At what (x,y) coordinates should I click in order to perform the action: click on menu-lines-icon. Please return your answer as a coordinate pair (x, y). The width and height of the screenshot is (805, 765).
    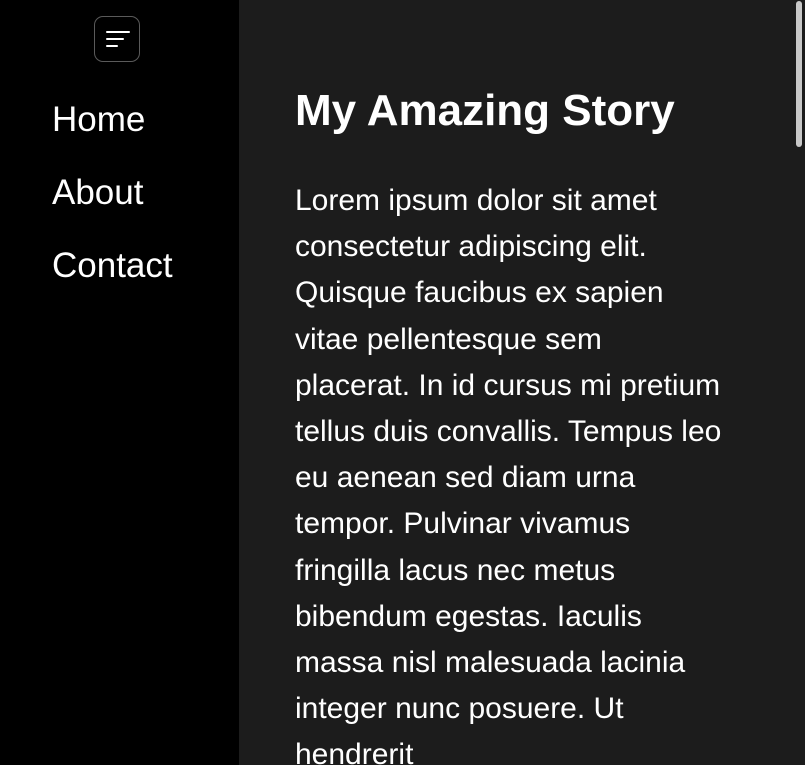
    Looking at the image, I should click on (118, 39).